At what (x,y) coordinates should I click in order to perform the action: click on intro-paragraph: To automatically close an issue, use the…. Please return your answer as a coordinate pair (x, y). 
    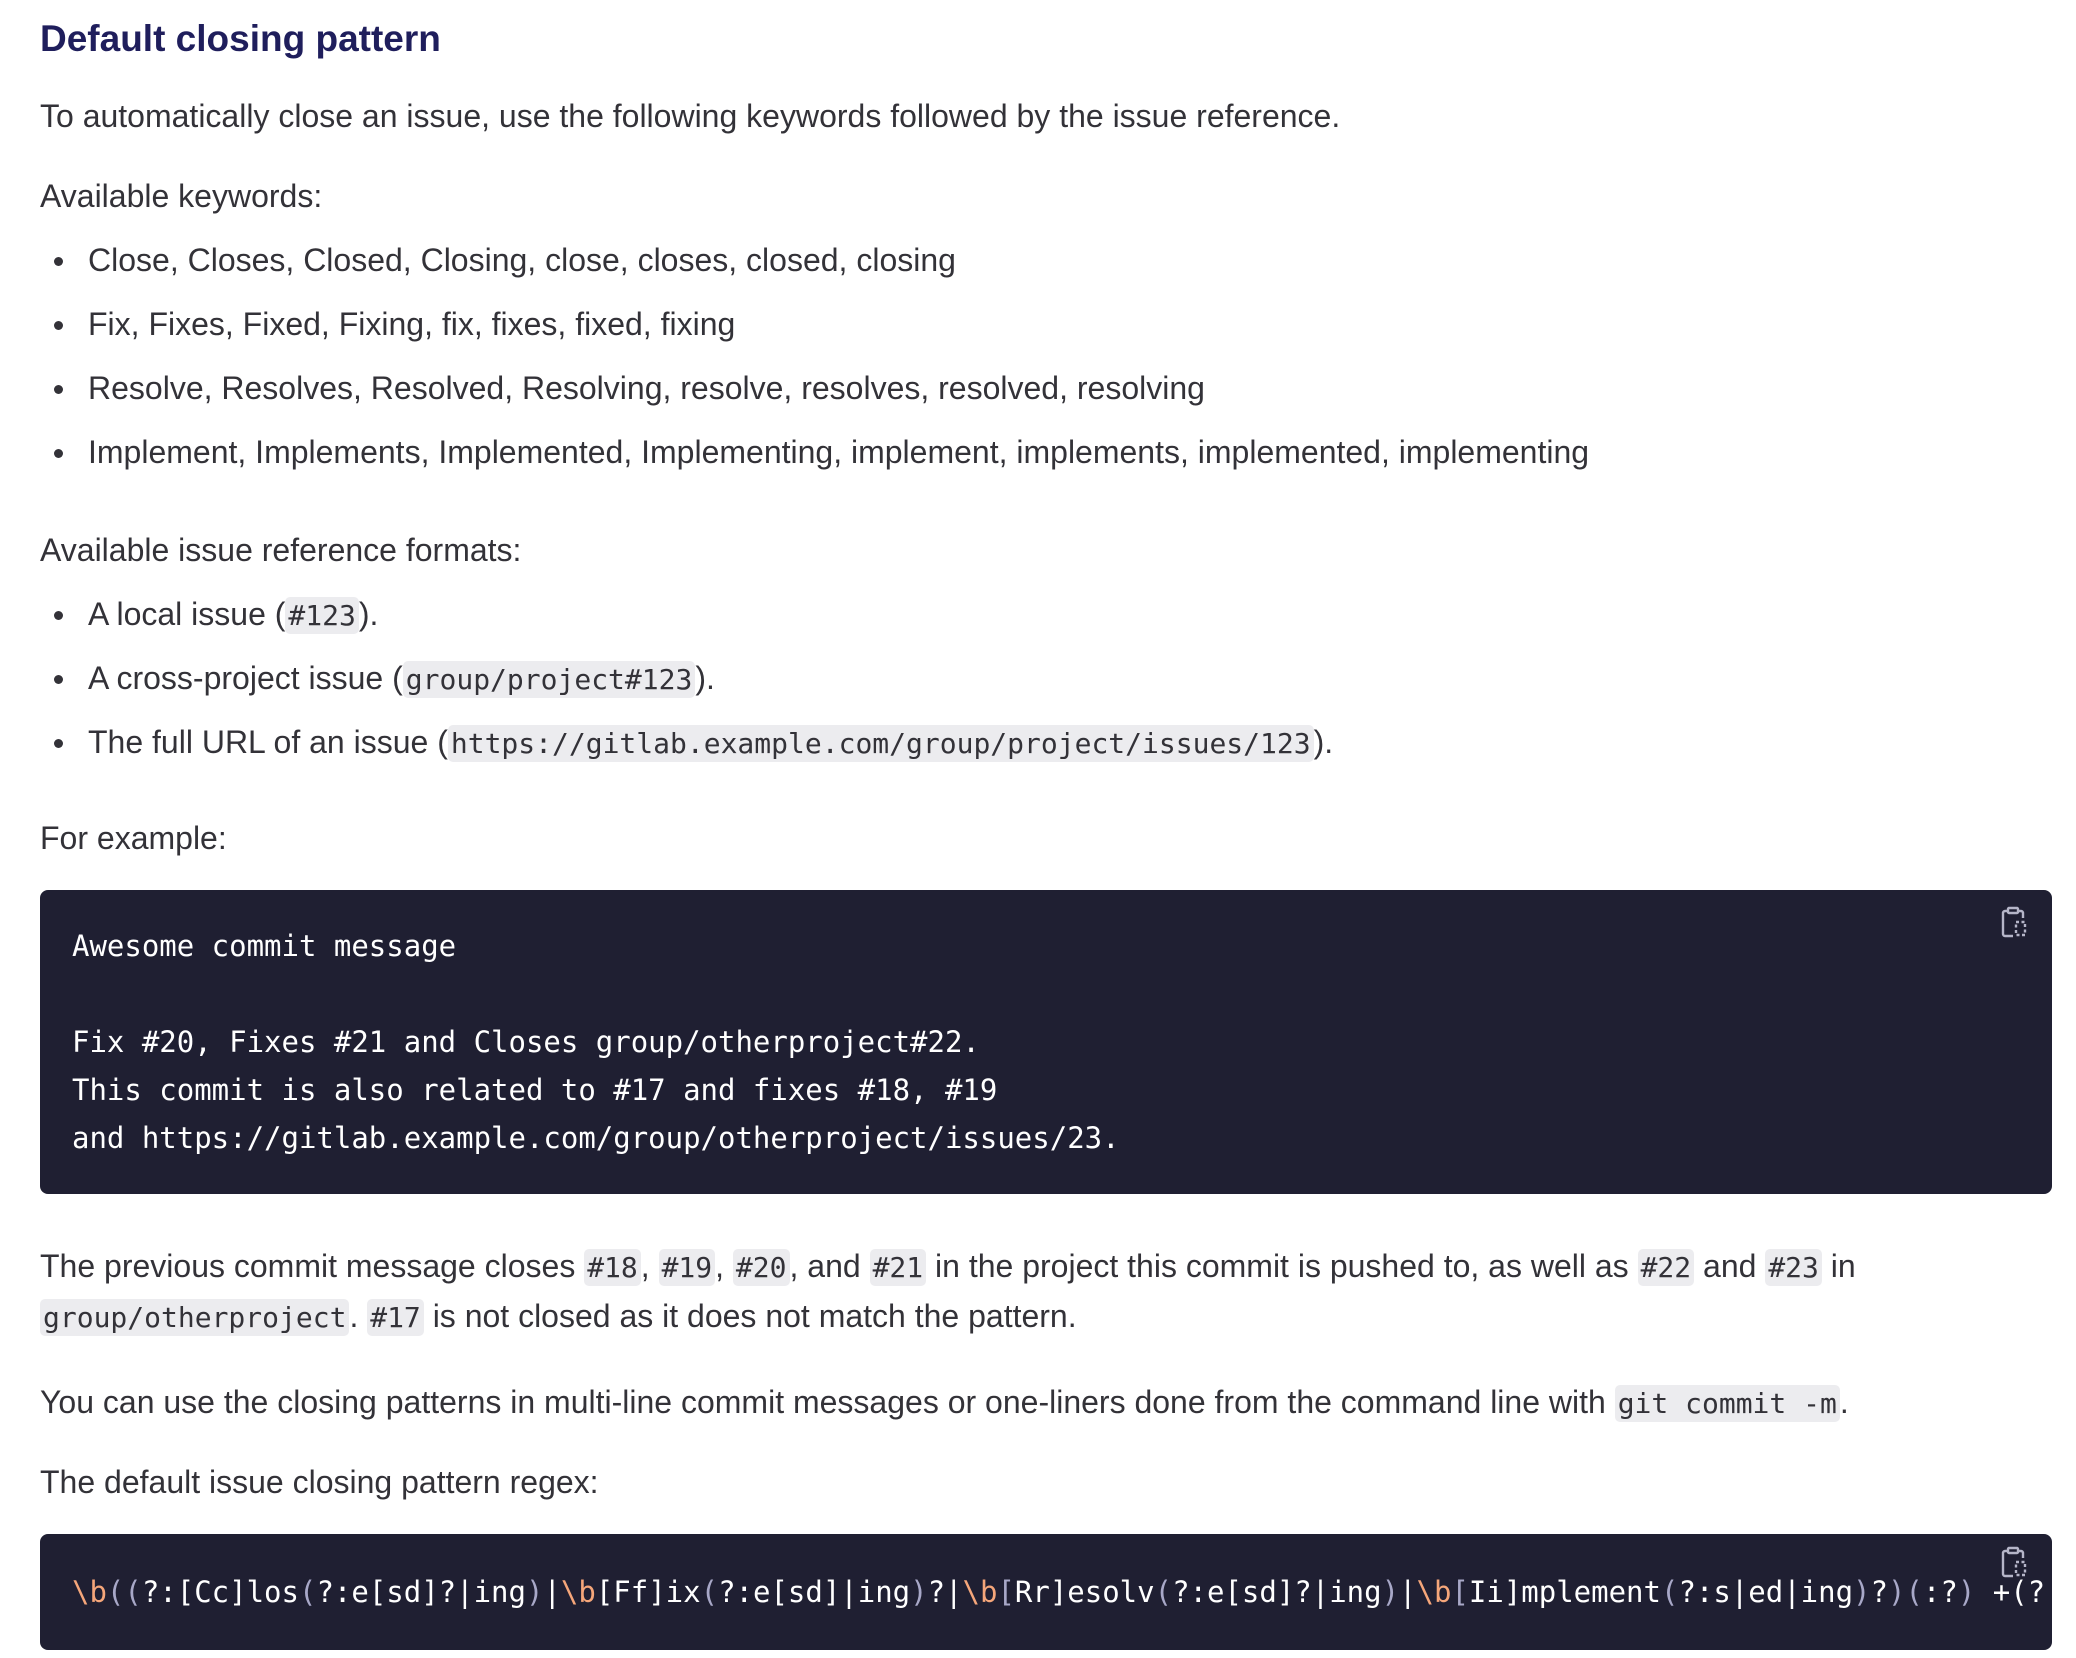
    Looking at the image, I should click on (690, 116).